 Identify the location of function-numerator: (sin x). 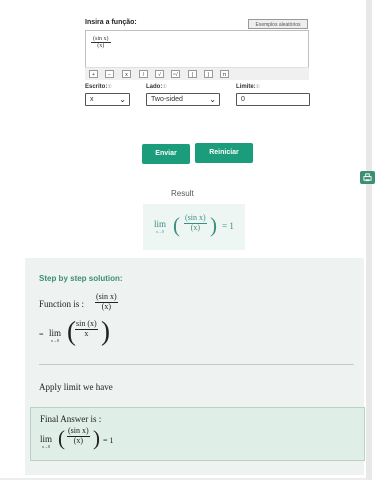
(101, 39).